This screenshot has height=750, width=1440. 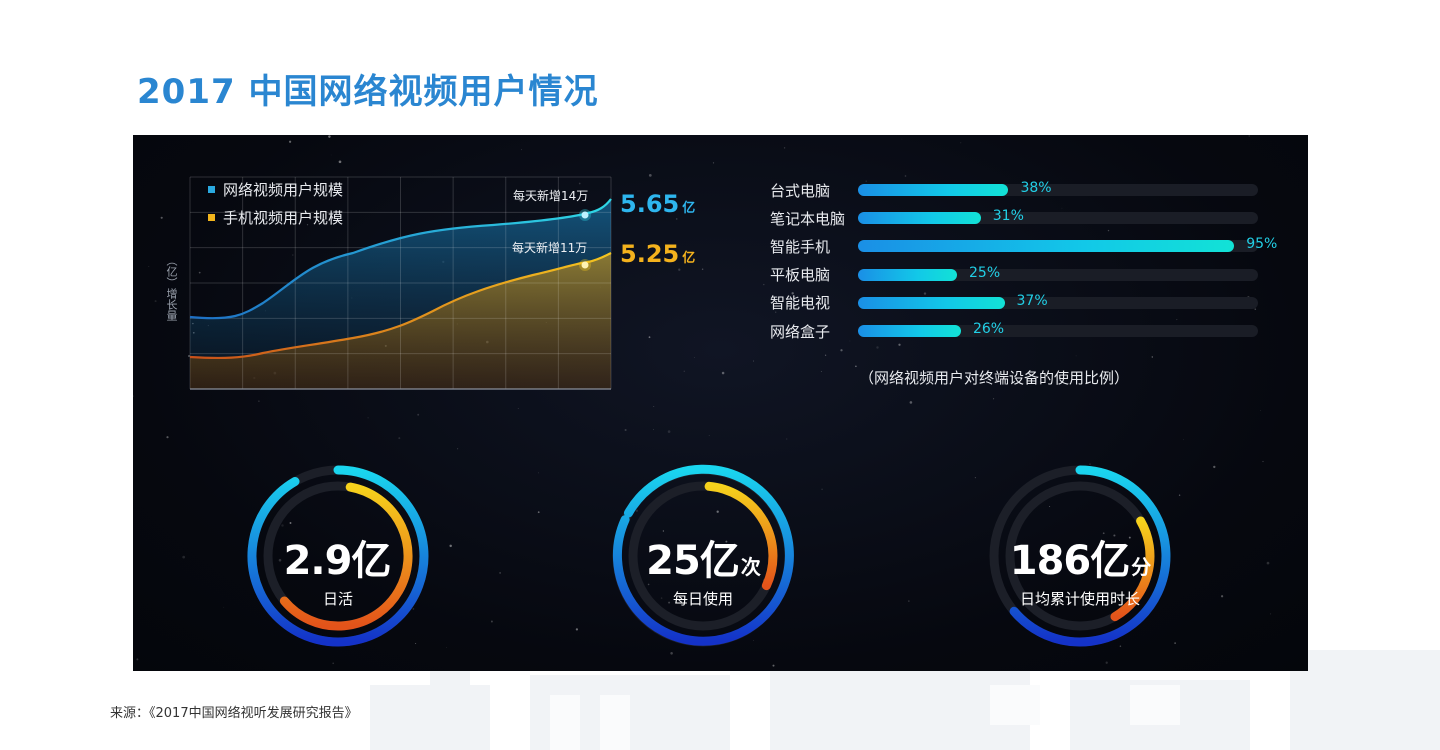 What do you see at coordinates (337, 561) in the screenshot?
I see `stat-value: 2.9亿` at bounding box center [337, 561].